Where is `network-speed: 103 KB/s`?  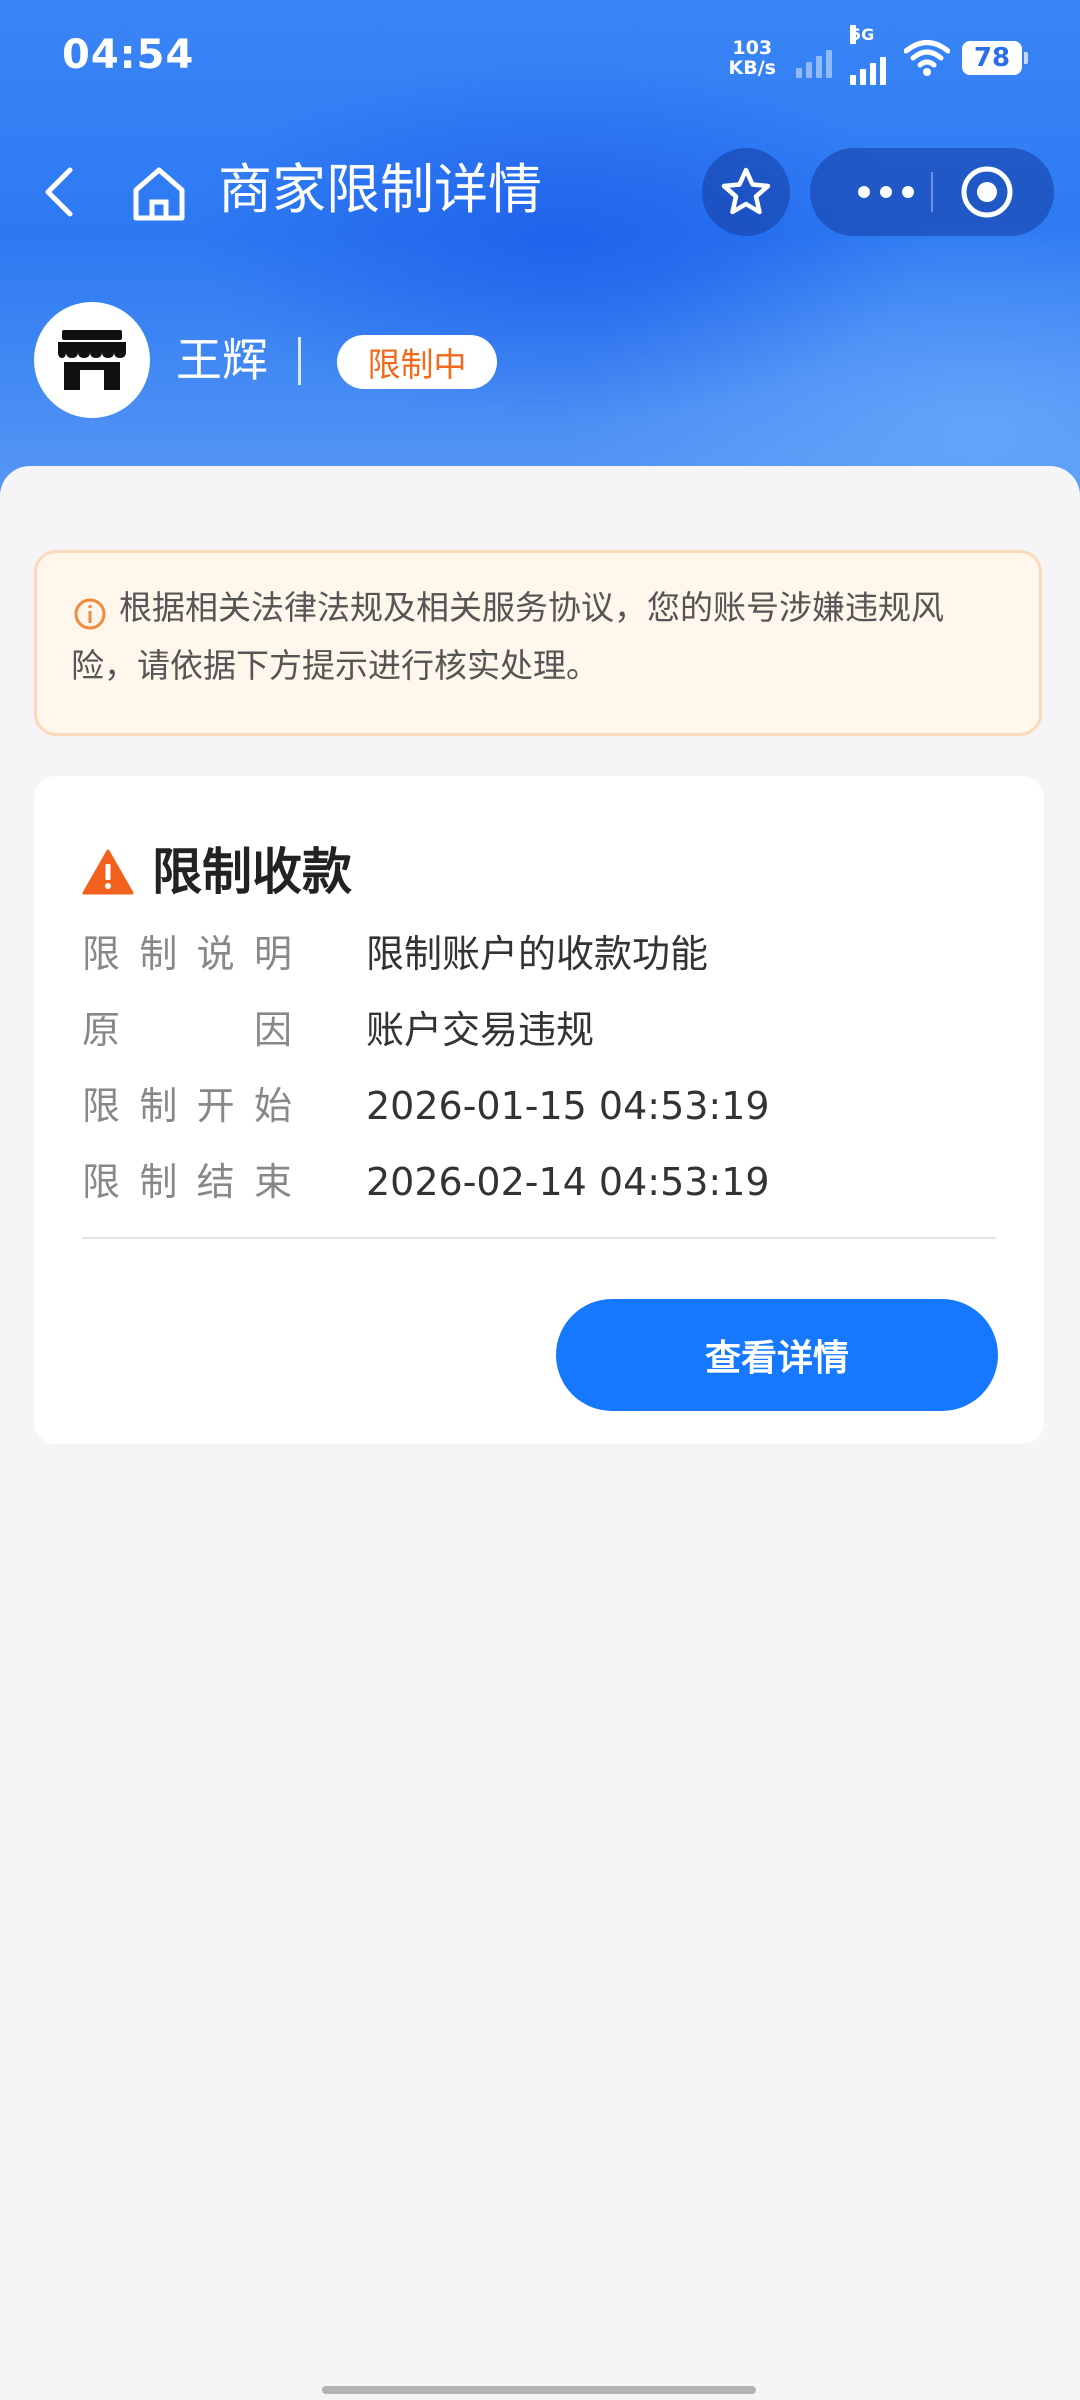
network-speed: 103 KB/s is located at coordinates (752, 58).